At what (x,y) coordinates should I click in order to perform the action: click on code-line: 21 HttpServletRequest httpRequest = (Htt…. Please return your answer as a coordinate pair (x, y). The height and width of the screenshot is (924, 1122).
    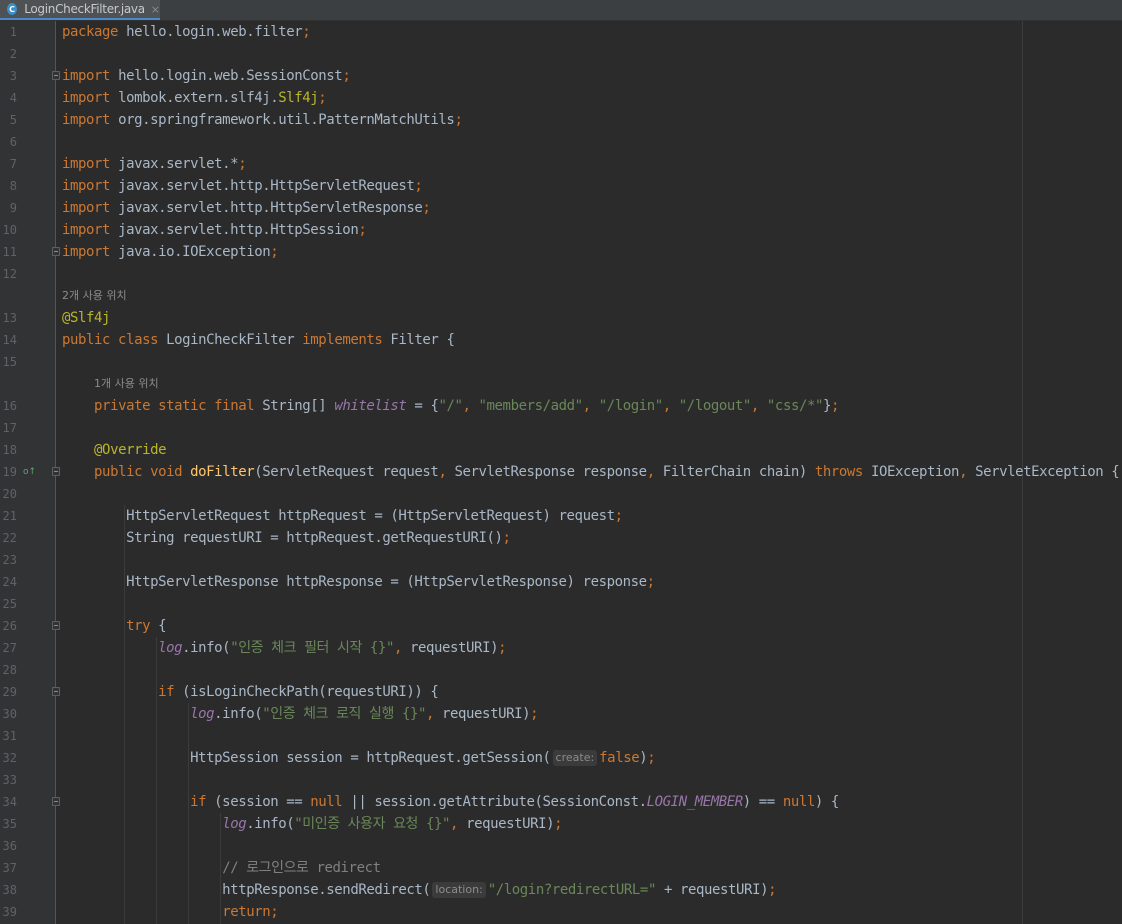
    Looking at the image, I should click on (561, 516).